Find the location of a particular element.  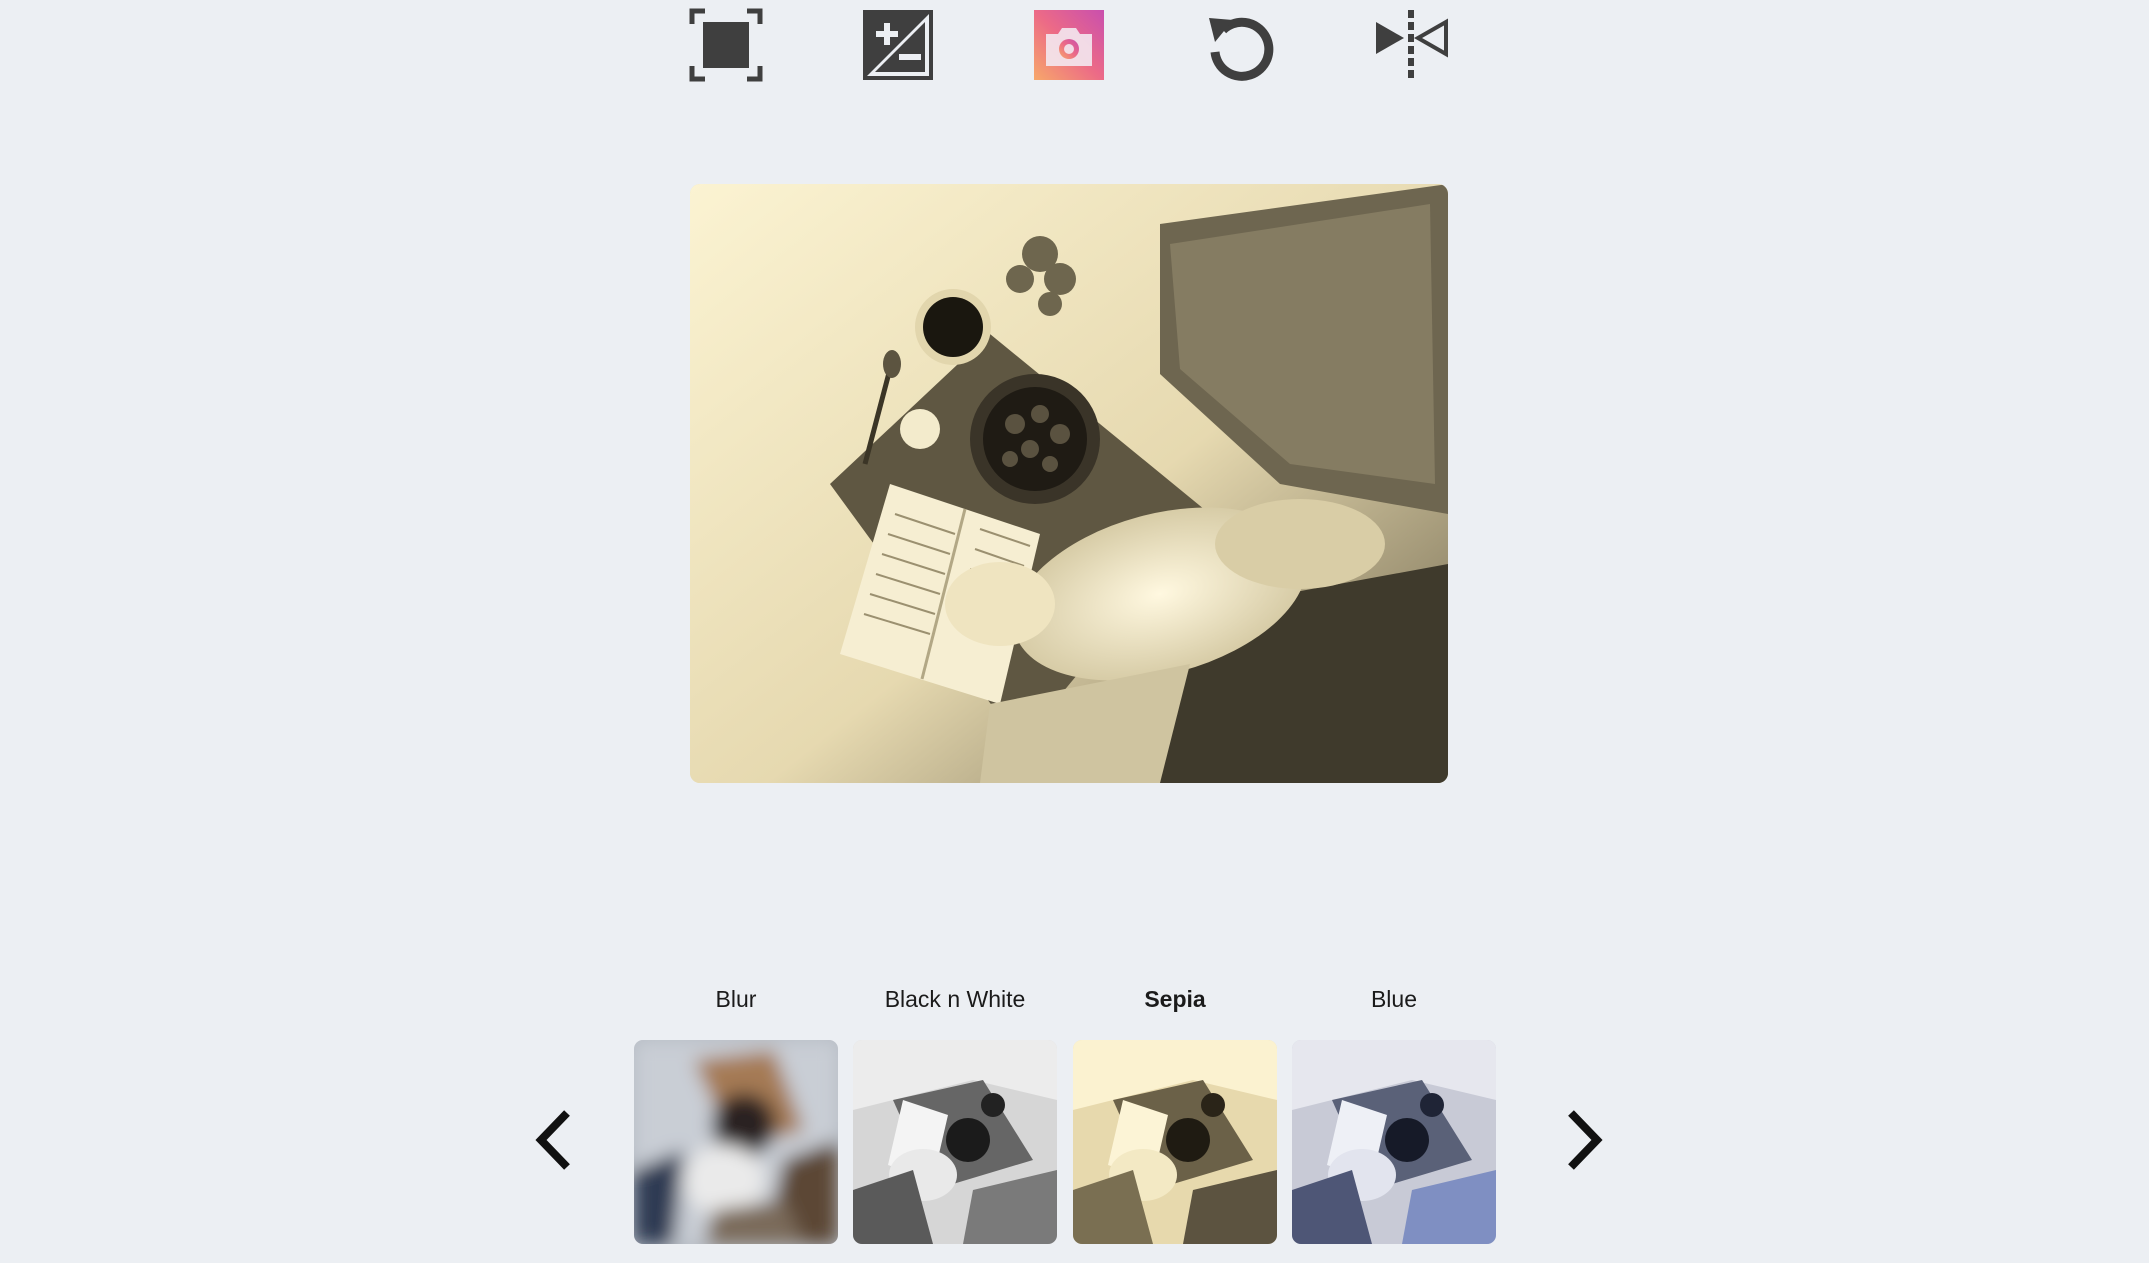

flip-icon is located at coordinates (1412, 44).